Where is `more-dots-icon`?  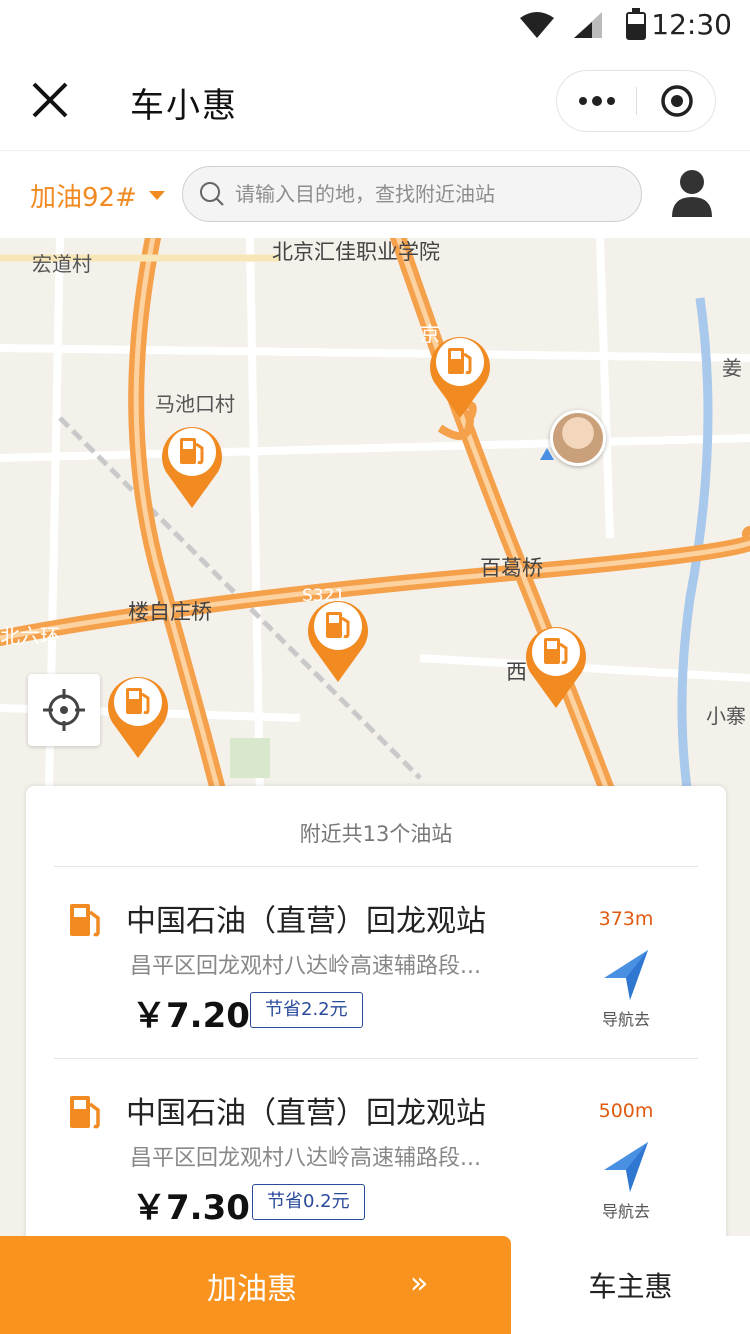
more-dots-icon is located at coordinates (597, 101).